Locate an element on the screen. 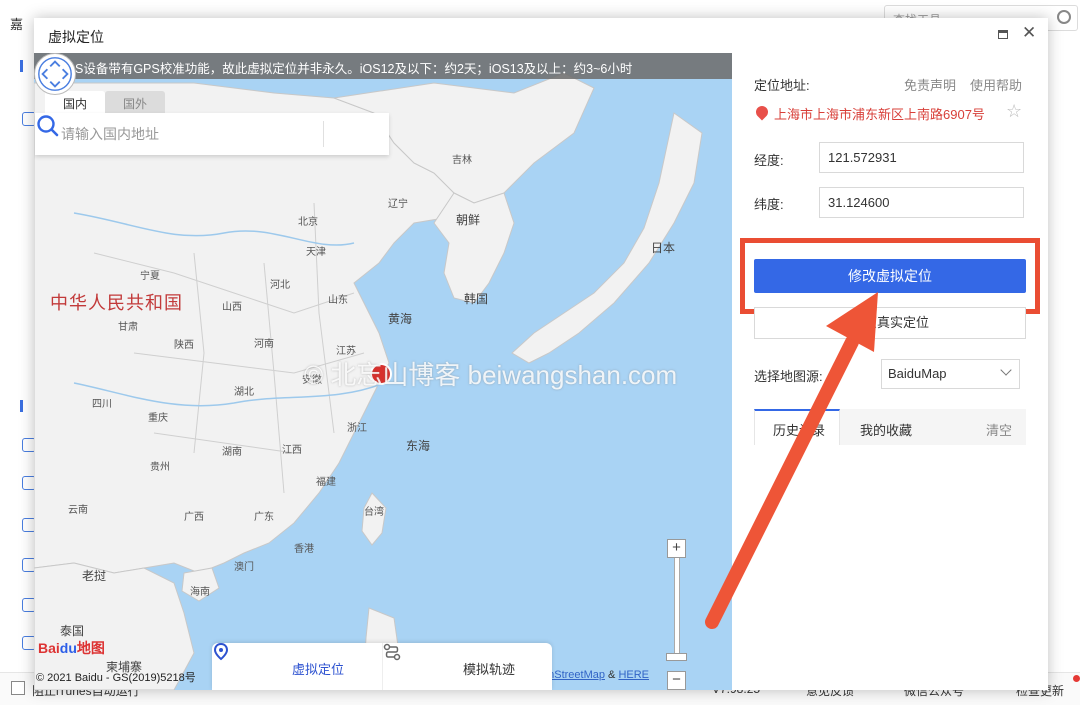 This screenshot has height=705, width=1080. update-badge is located at coordinates (1076, 678).